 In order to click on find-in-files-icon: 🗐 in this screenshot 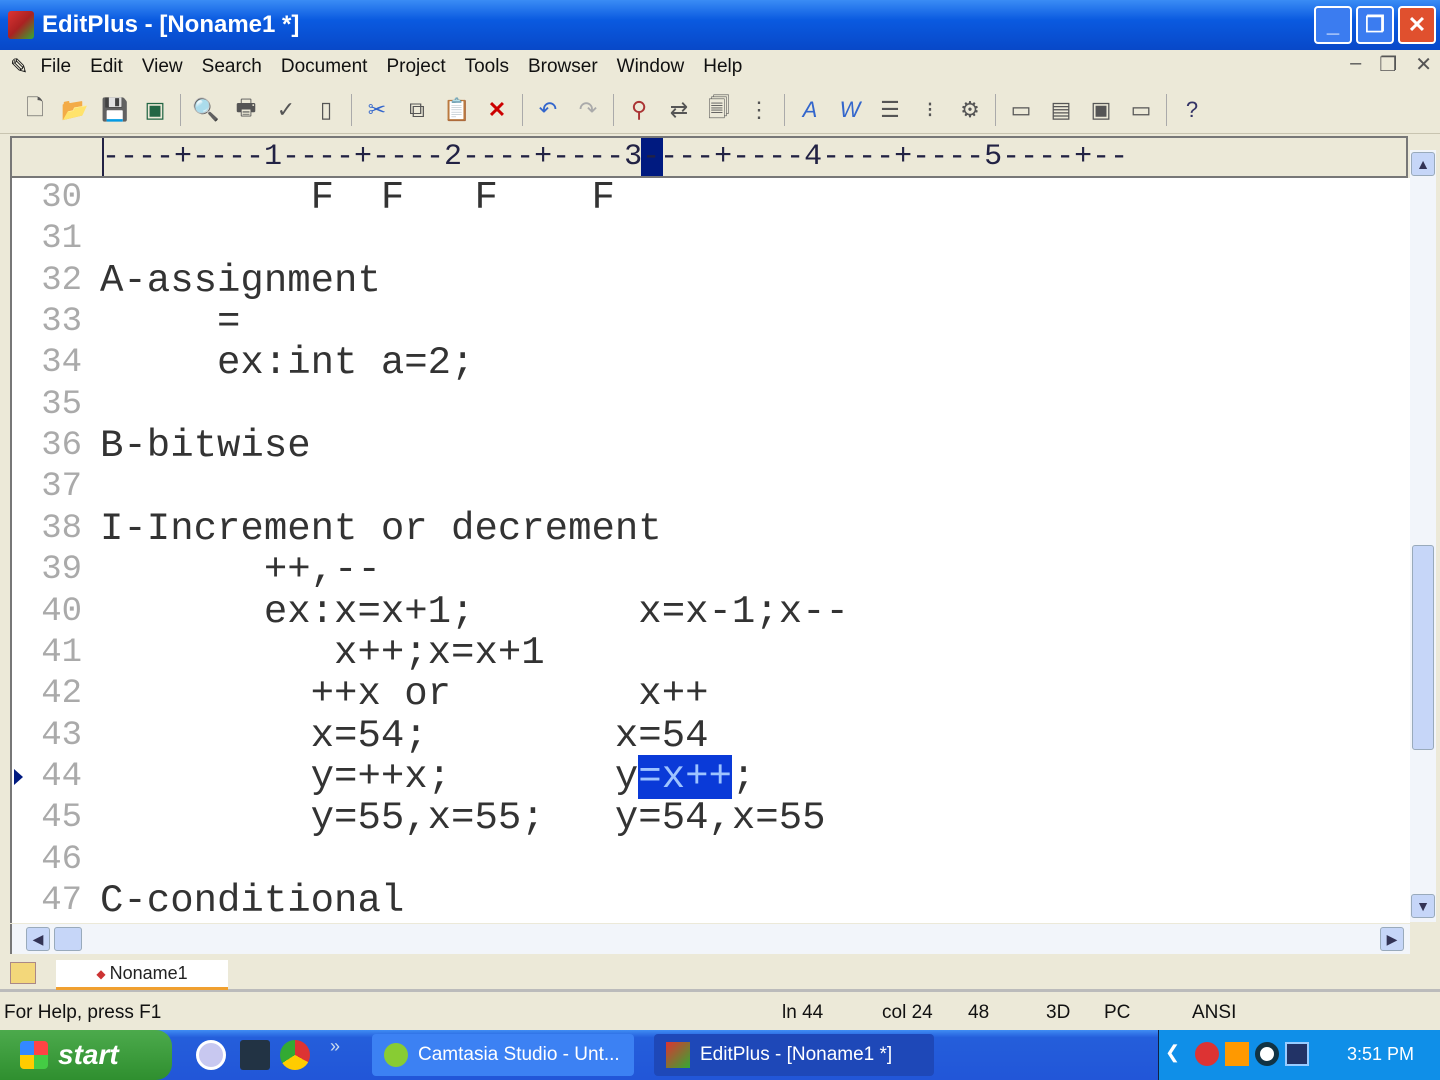, I will do `click(719, 110)`.